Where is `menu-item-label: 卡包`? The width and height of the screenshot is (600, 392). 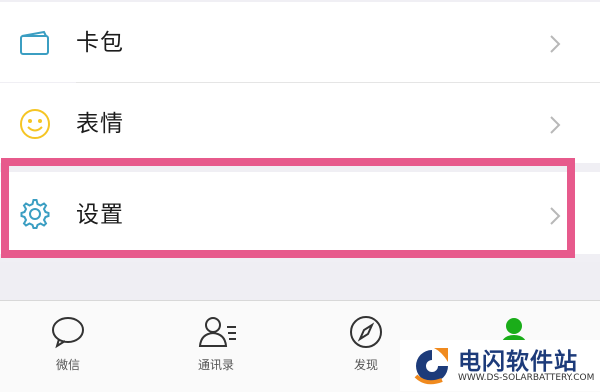 menu-item-label: 卡包 is located at coordinates (100, 43).